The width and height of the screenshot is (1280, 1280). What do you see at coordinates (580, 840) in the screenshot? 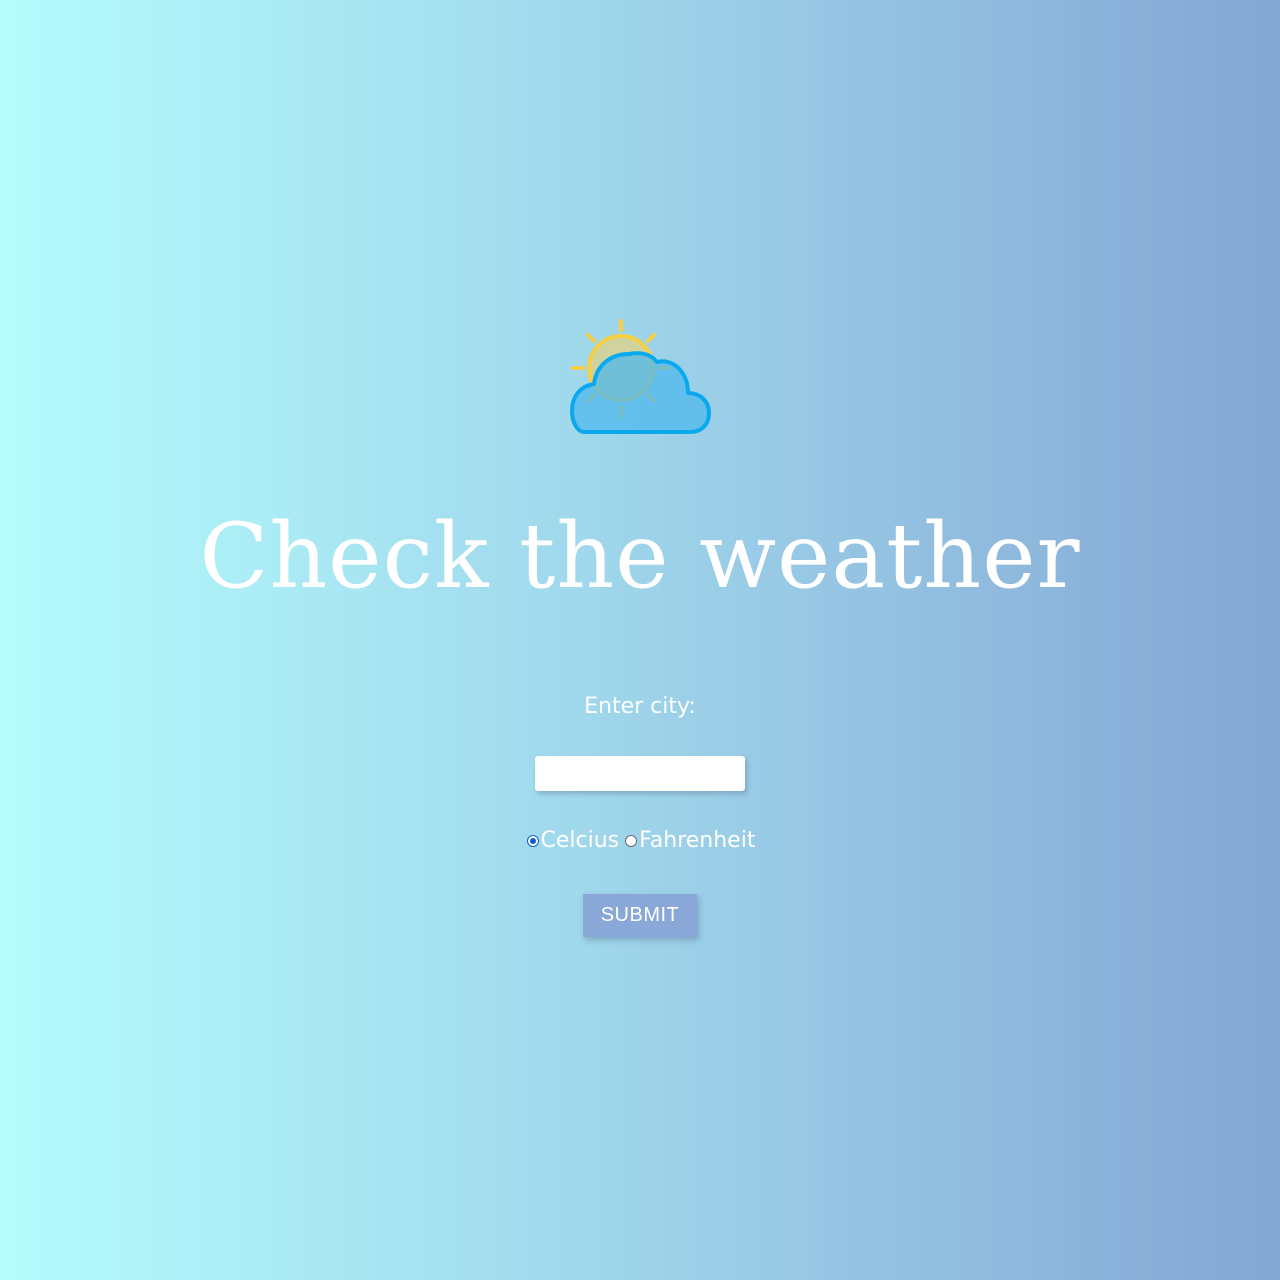
I see `celcius-label: Celcius` at bounding box center [580, 840].